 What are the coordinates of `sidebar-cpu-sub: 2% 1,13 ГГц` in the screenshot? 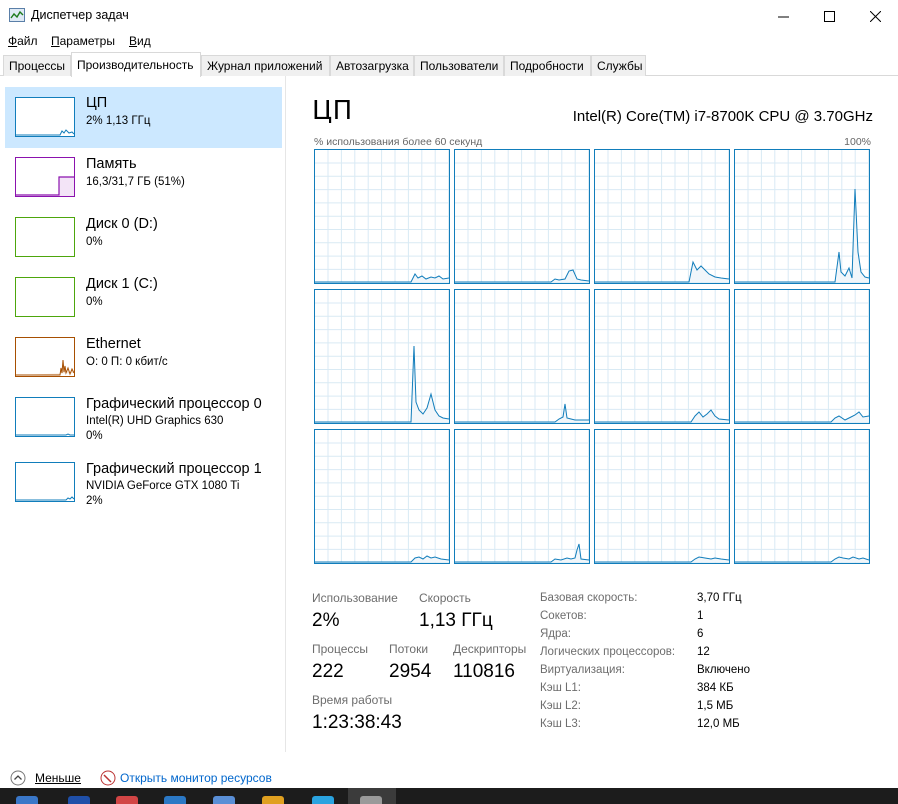 It's located at (118, 121).